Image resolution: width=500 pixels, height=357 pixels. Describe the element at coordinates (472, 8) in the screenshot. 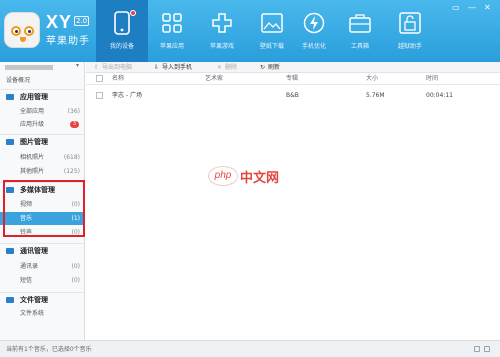

I see `minimize-button: —` at that location.